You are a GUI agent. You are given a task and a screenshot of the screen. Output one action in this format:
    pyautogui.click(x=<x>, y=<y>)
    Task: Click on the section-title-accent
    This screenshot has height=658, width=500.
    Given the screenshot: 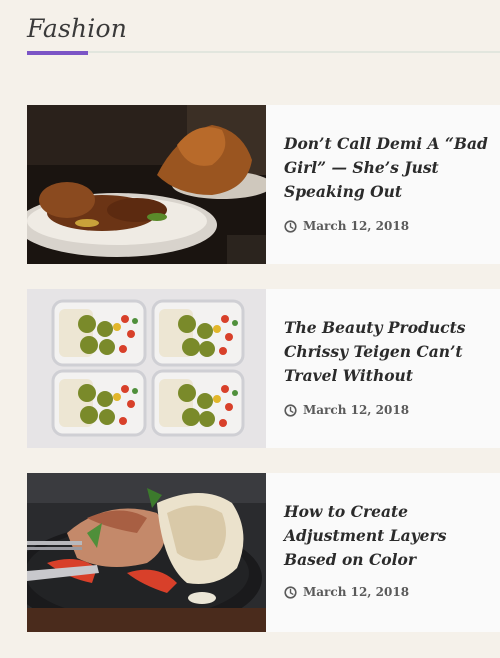 What is the action you would take?
    pyautogui.click(x=57, y=53)
    